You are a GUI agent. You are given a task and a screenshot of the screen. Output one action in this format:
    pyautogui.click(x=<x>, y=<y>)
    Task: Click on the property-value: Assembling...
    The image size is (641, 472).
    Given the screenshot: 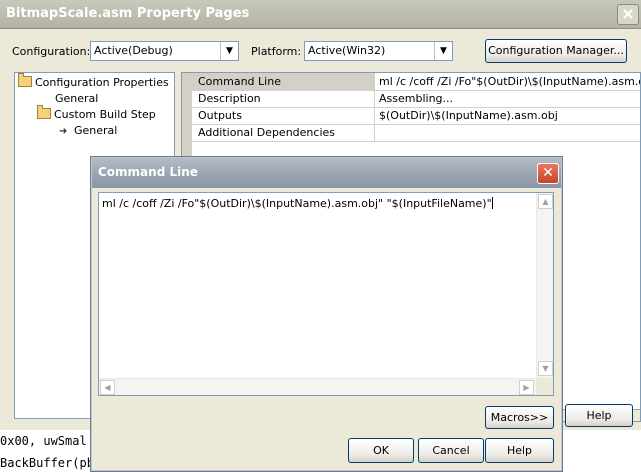 What is the action you would take?
    pyautogui.click(x=508, y=98)
    